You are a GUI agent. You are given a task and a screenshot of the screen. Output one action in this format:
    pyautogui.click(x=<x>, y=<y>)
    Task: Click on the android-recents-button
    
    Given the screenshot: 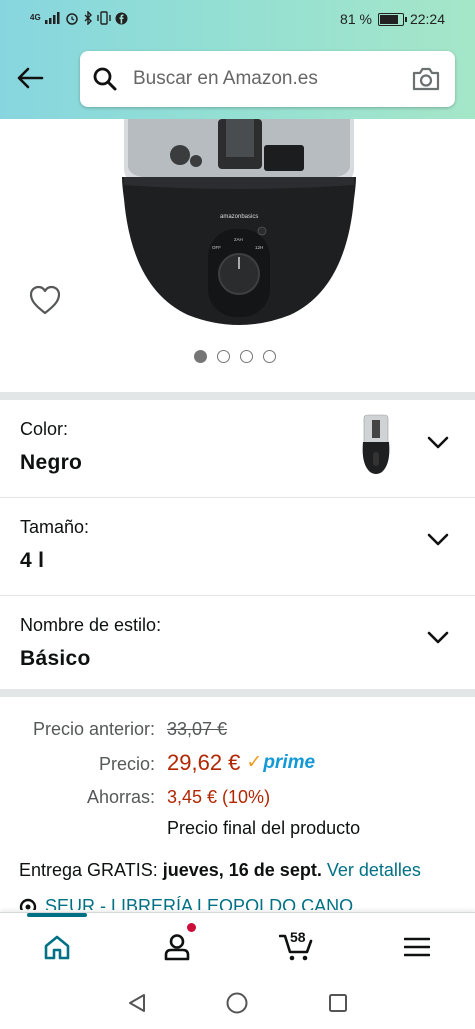 What is the action you would take?
    pyautogui.click(x=338, y=1003)
    